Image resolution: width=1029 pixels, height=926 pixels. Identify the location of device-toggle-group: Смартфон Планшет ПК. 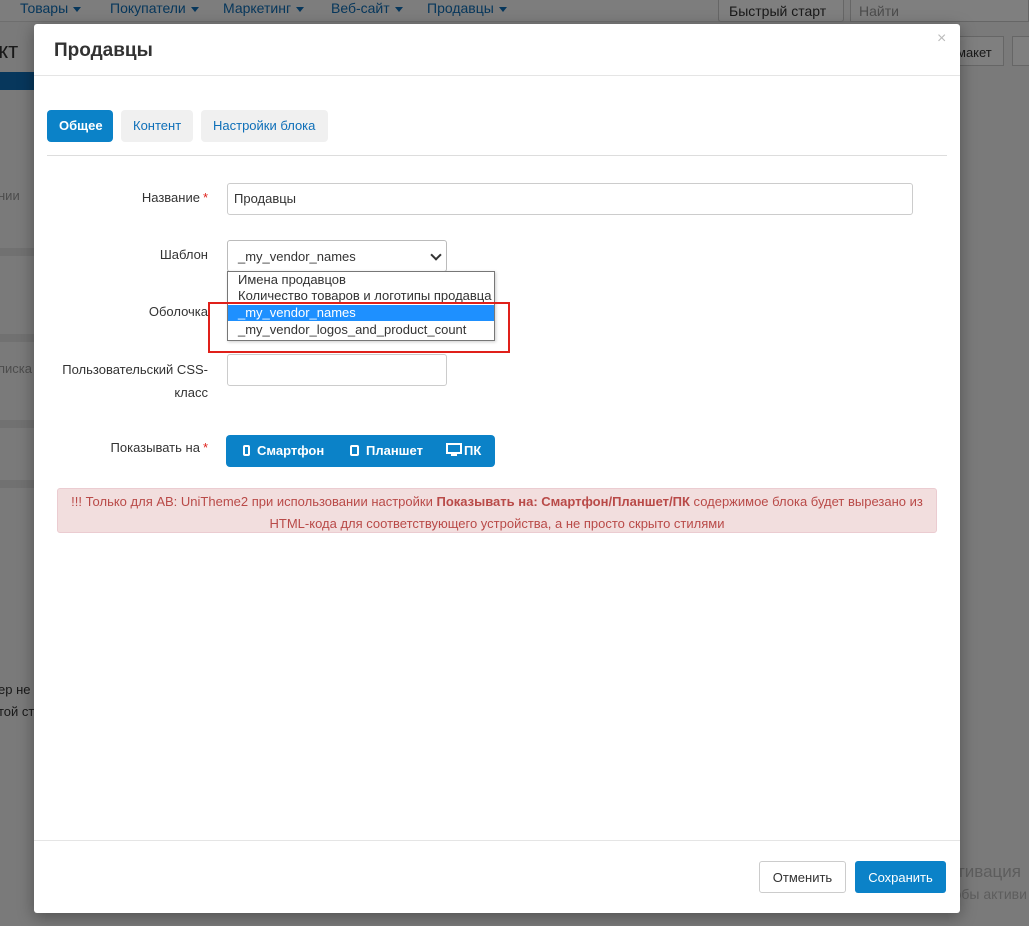
(360, 451).